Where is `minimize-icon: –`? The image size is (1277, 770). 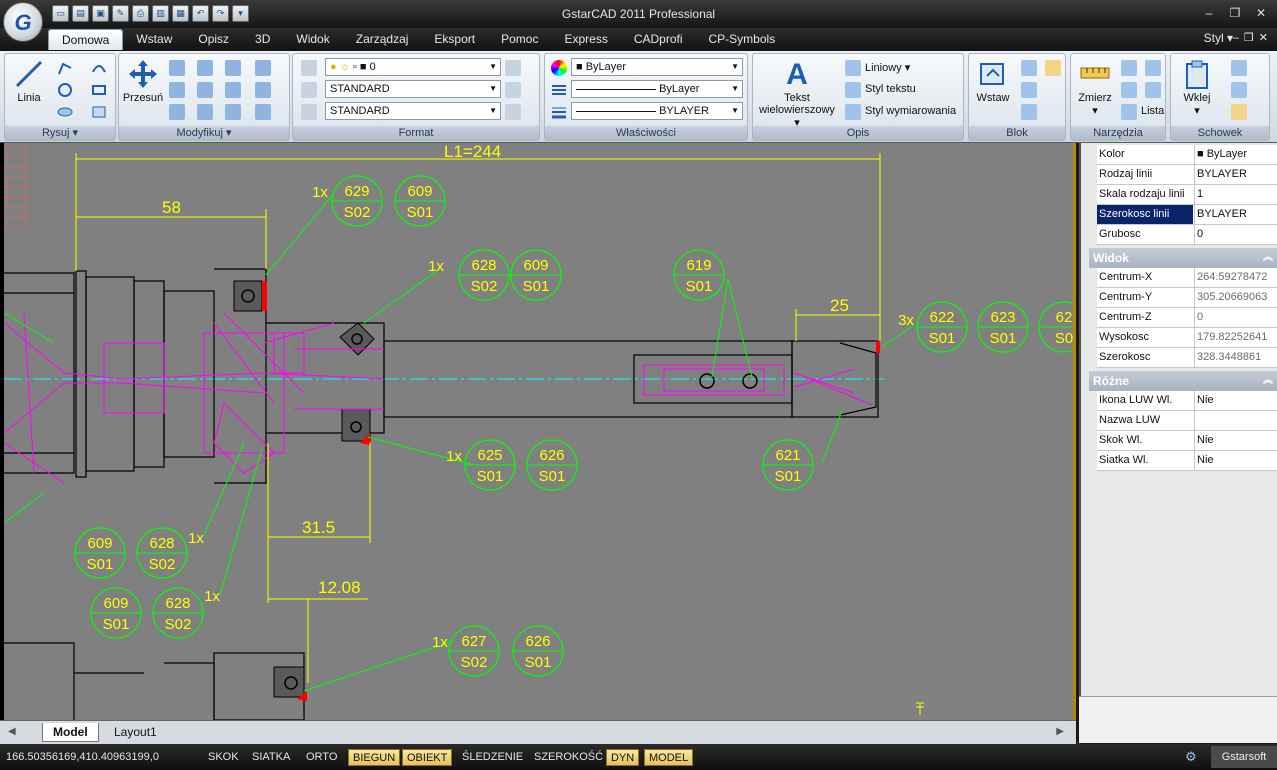 minimize-icon: – is located at coordinates (1209, 13).